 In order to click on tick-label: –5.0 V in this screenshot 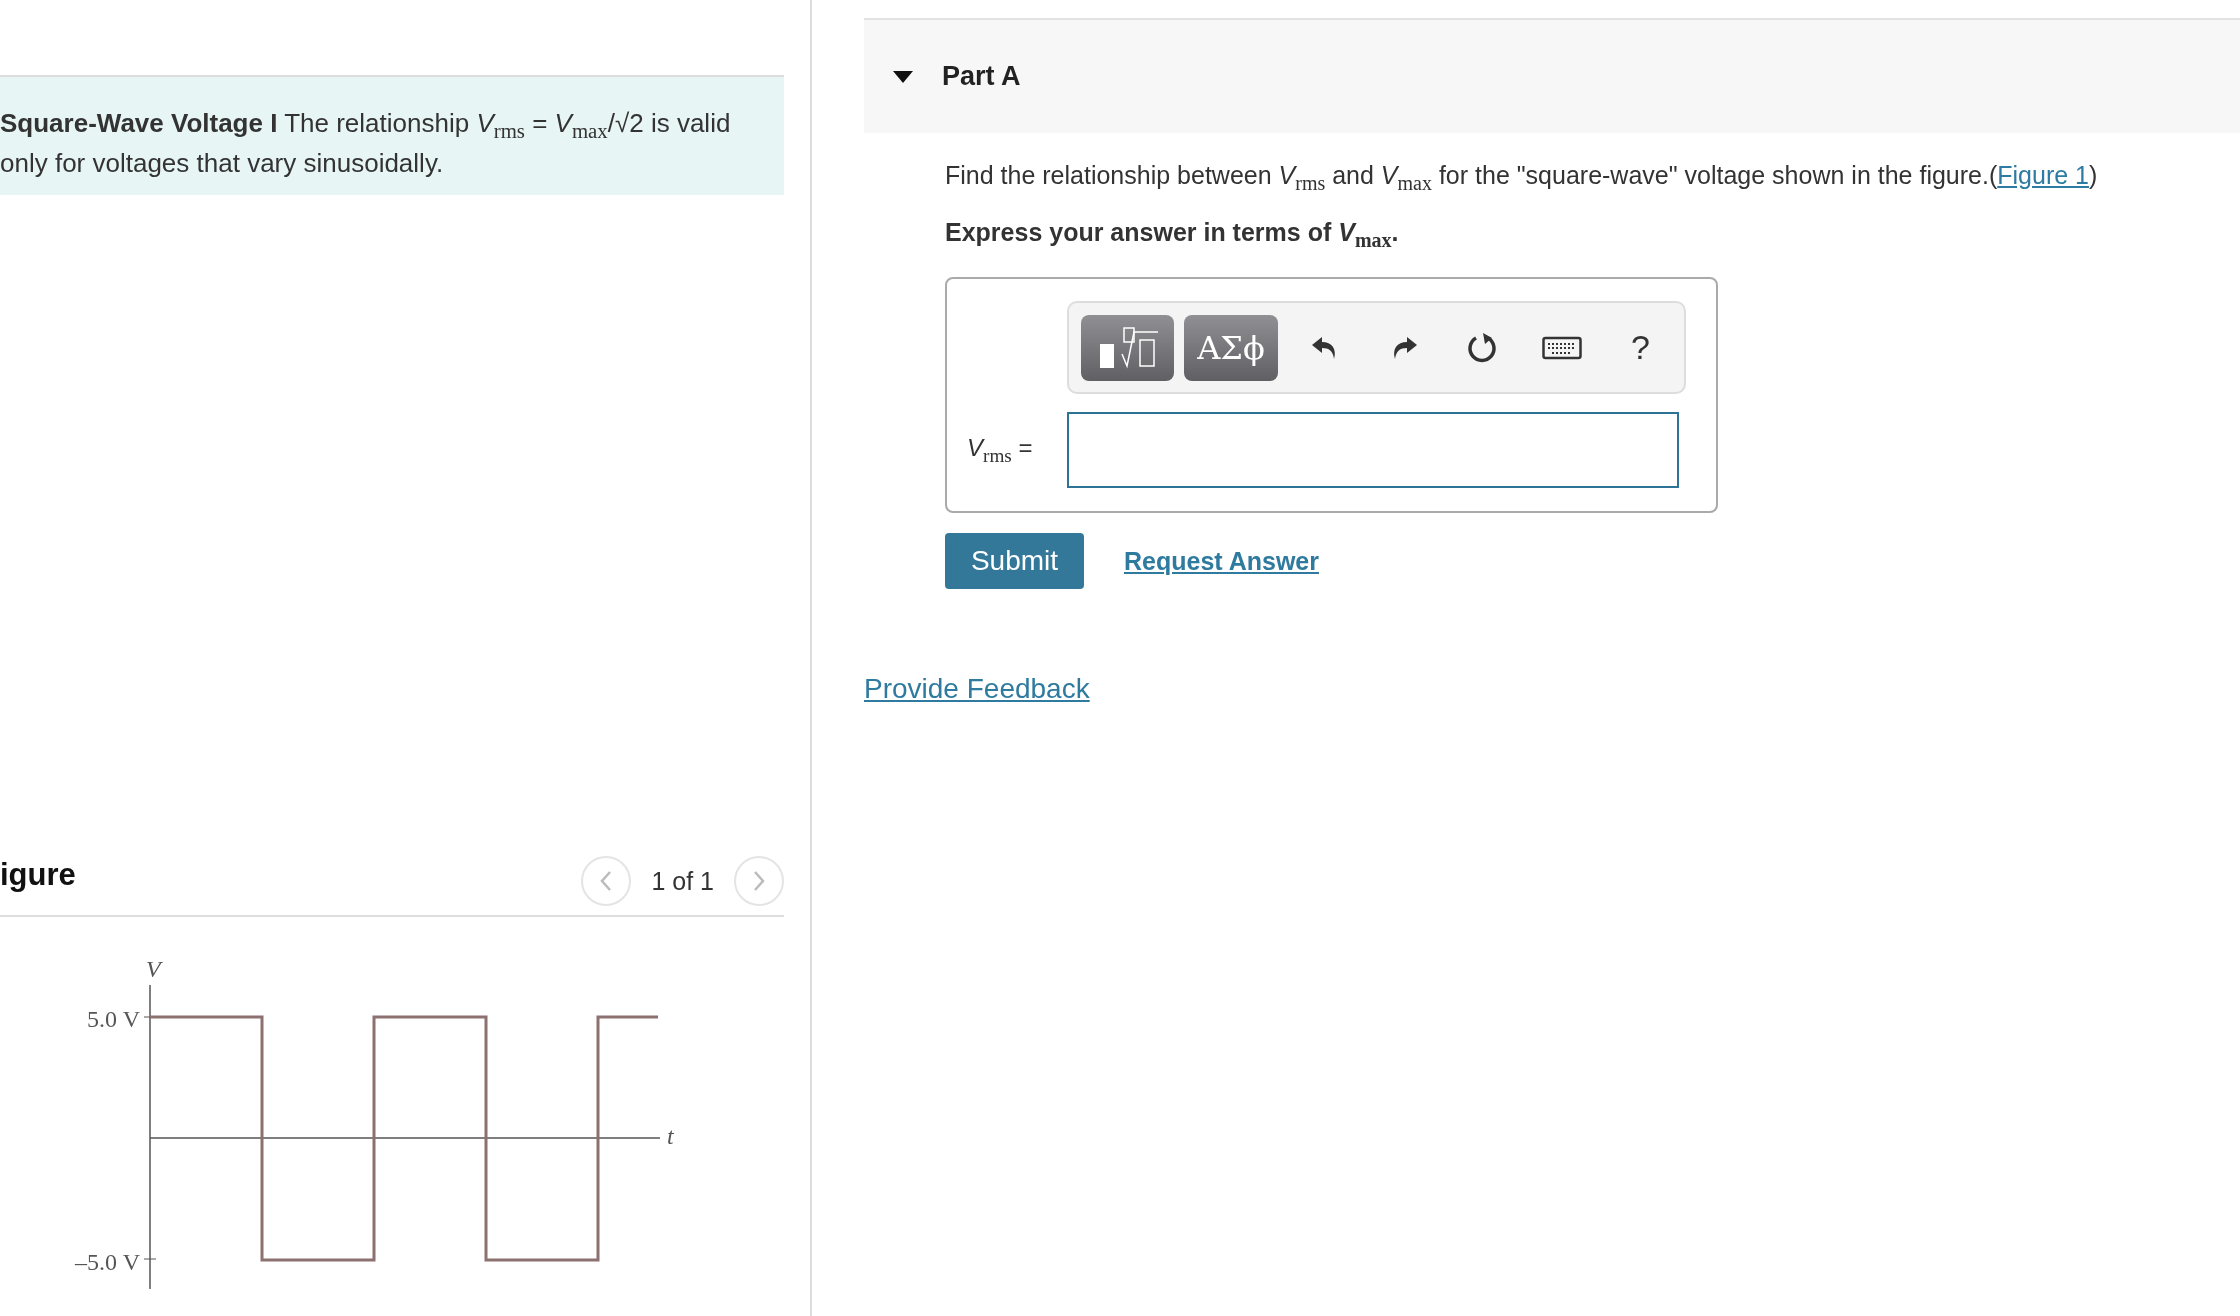, I will do `click(107, 1262)`.